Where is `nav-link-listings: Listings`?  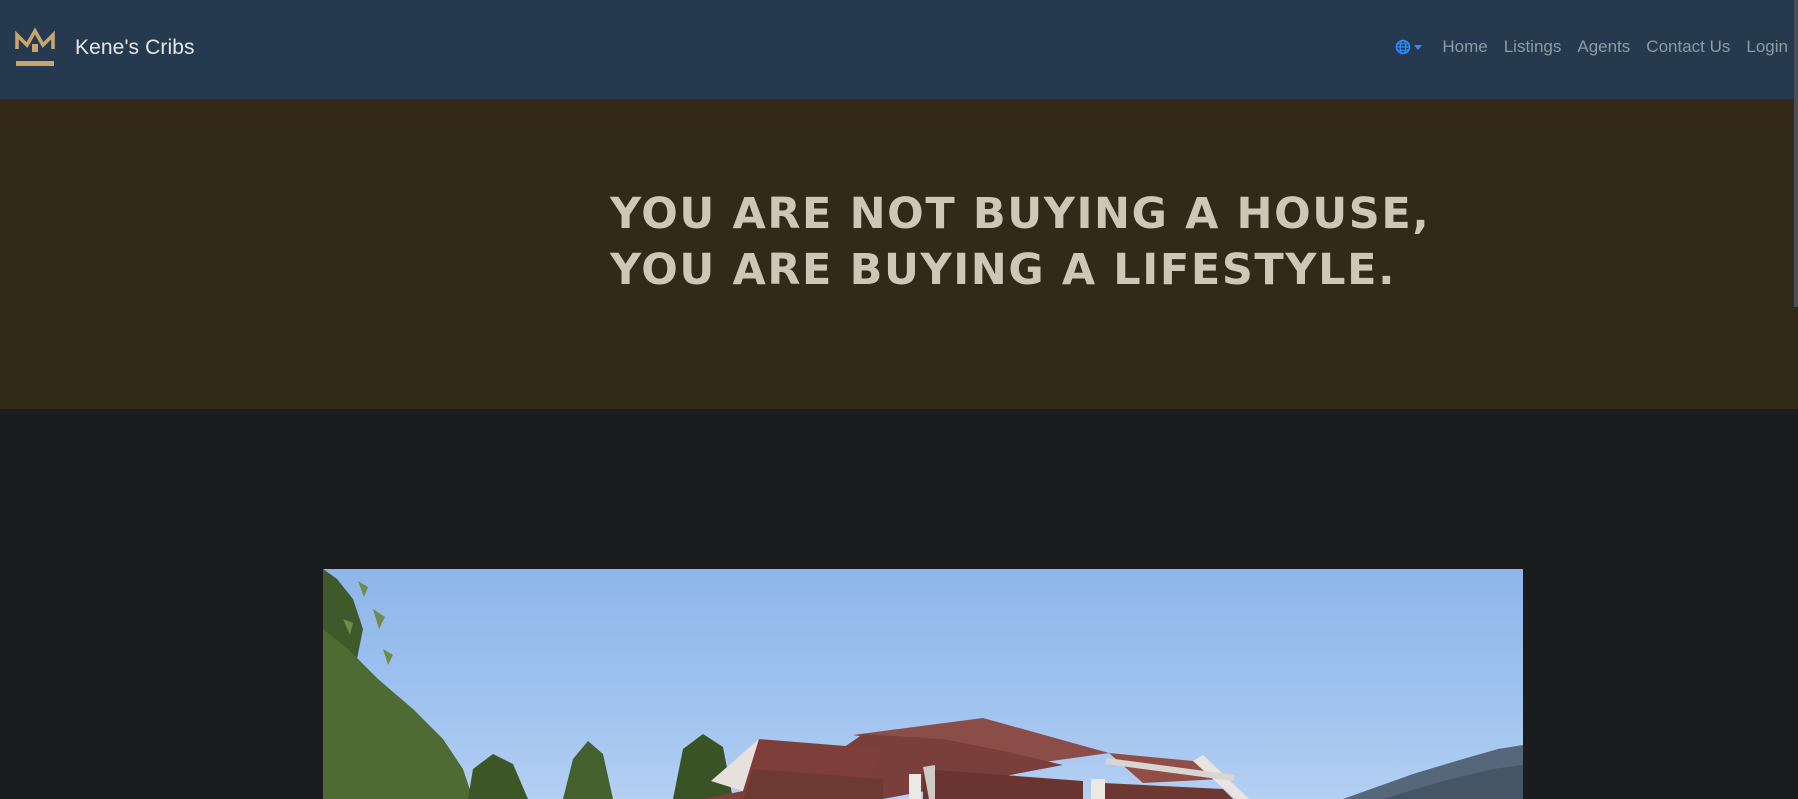
nav-link-listings: Listings is located at coordinates (1533, 47).